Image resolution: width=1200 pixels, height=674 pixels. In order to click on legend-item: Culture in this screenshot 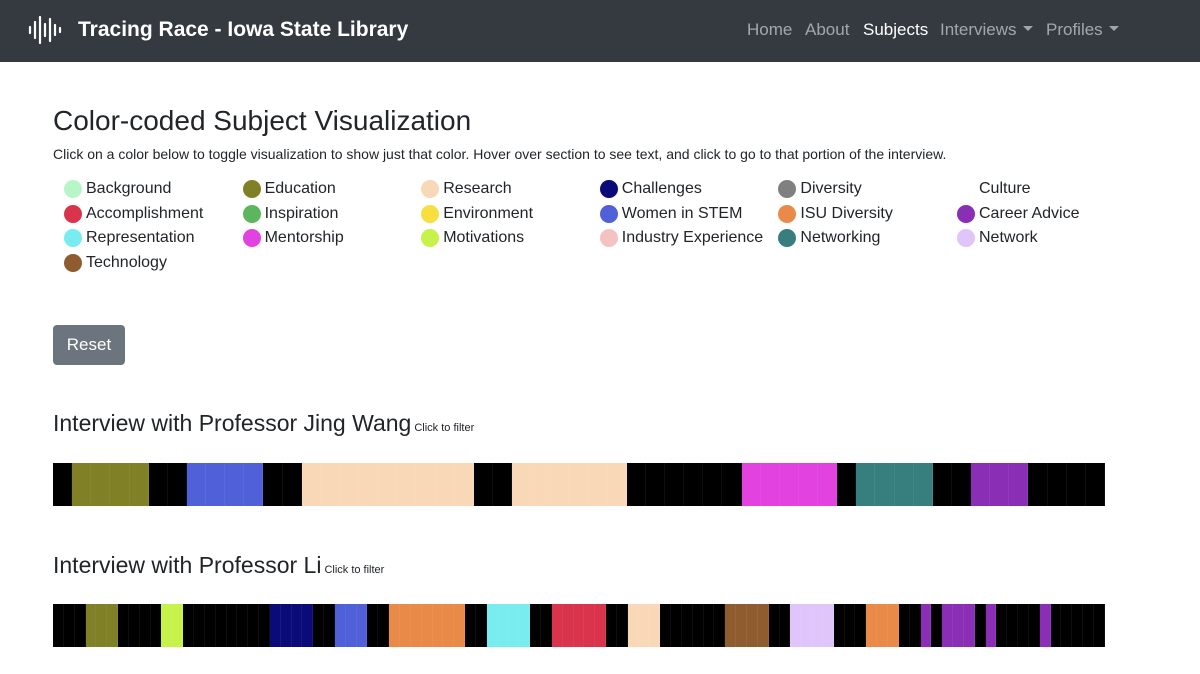, I will do `click(1042, 189)`.